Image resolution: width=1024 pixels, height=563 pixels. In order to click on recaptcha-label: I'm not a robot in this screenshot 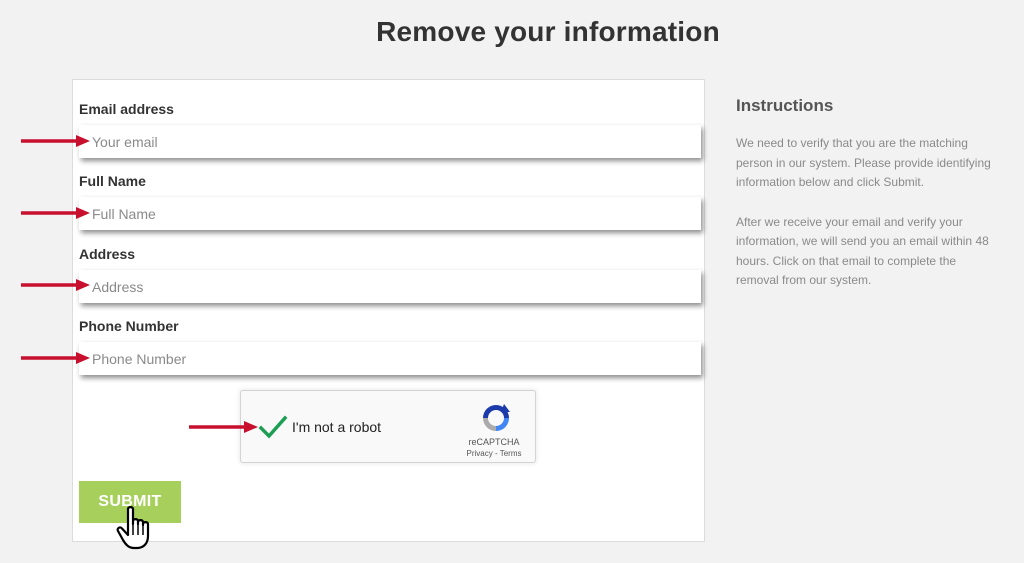, I will do `click(337, 427)`.